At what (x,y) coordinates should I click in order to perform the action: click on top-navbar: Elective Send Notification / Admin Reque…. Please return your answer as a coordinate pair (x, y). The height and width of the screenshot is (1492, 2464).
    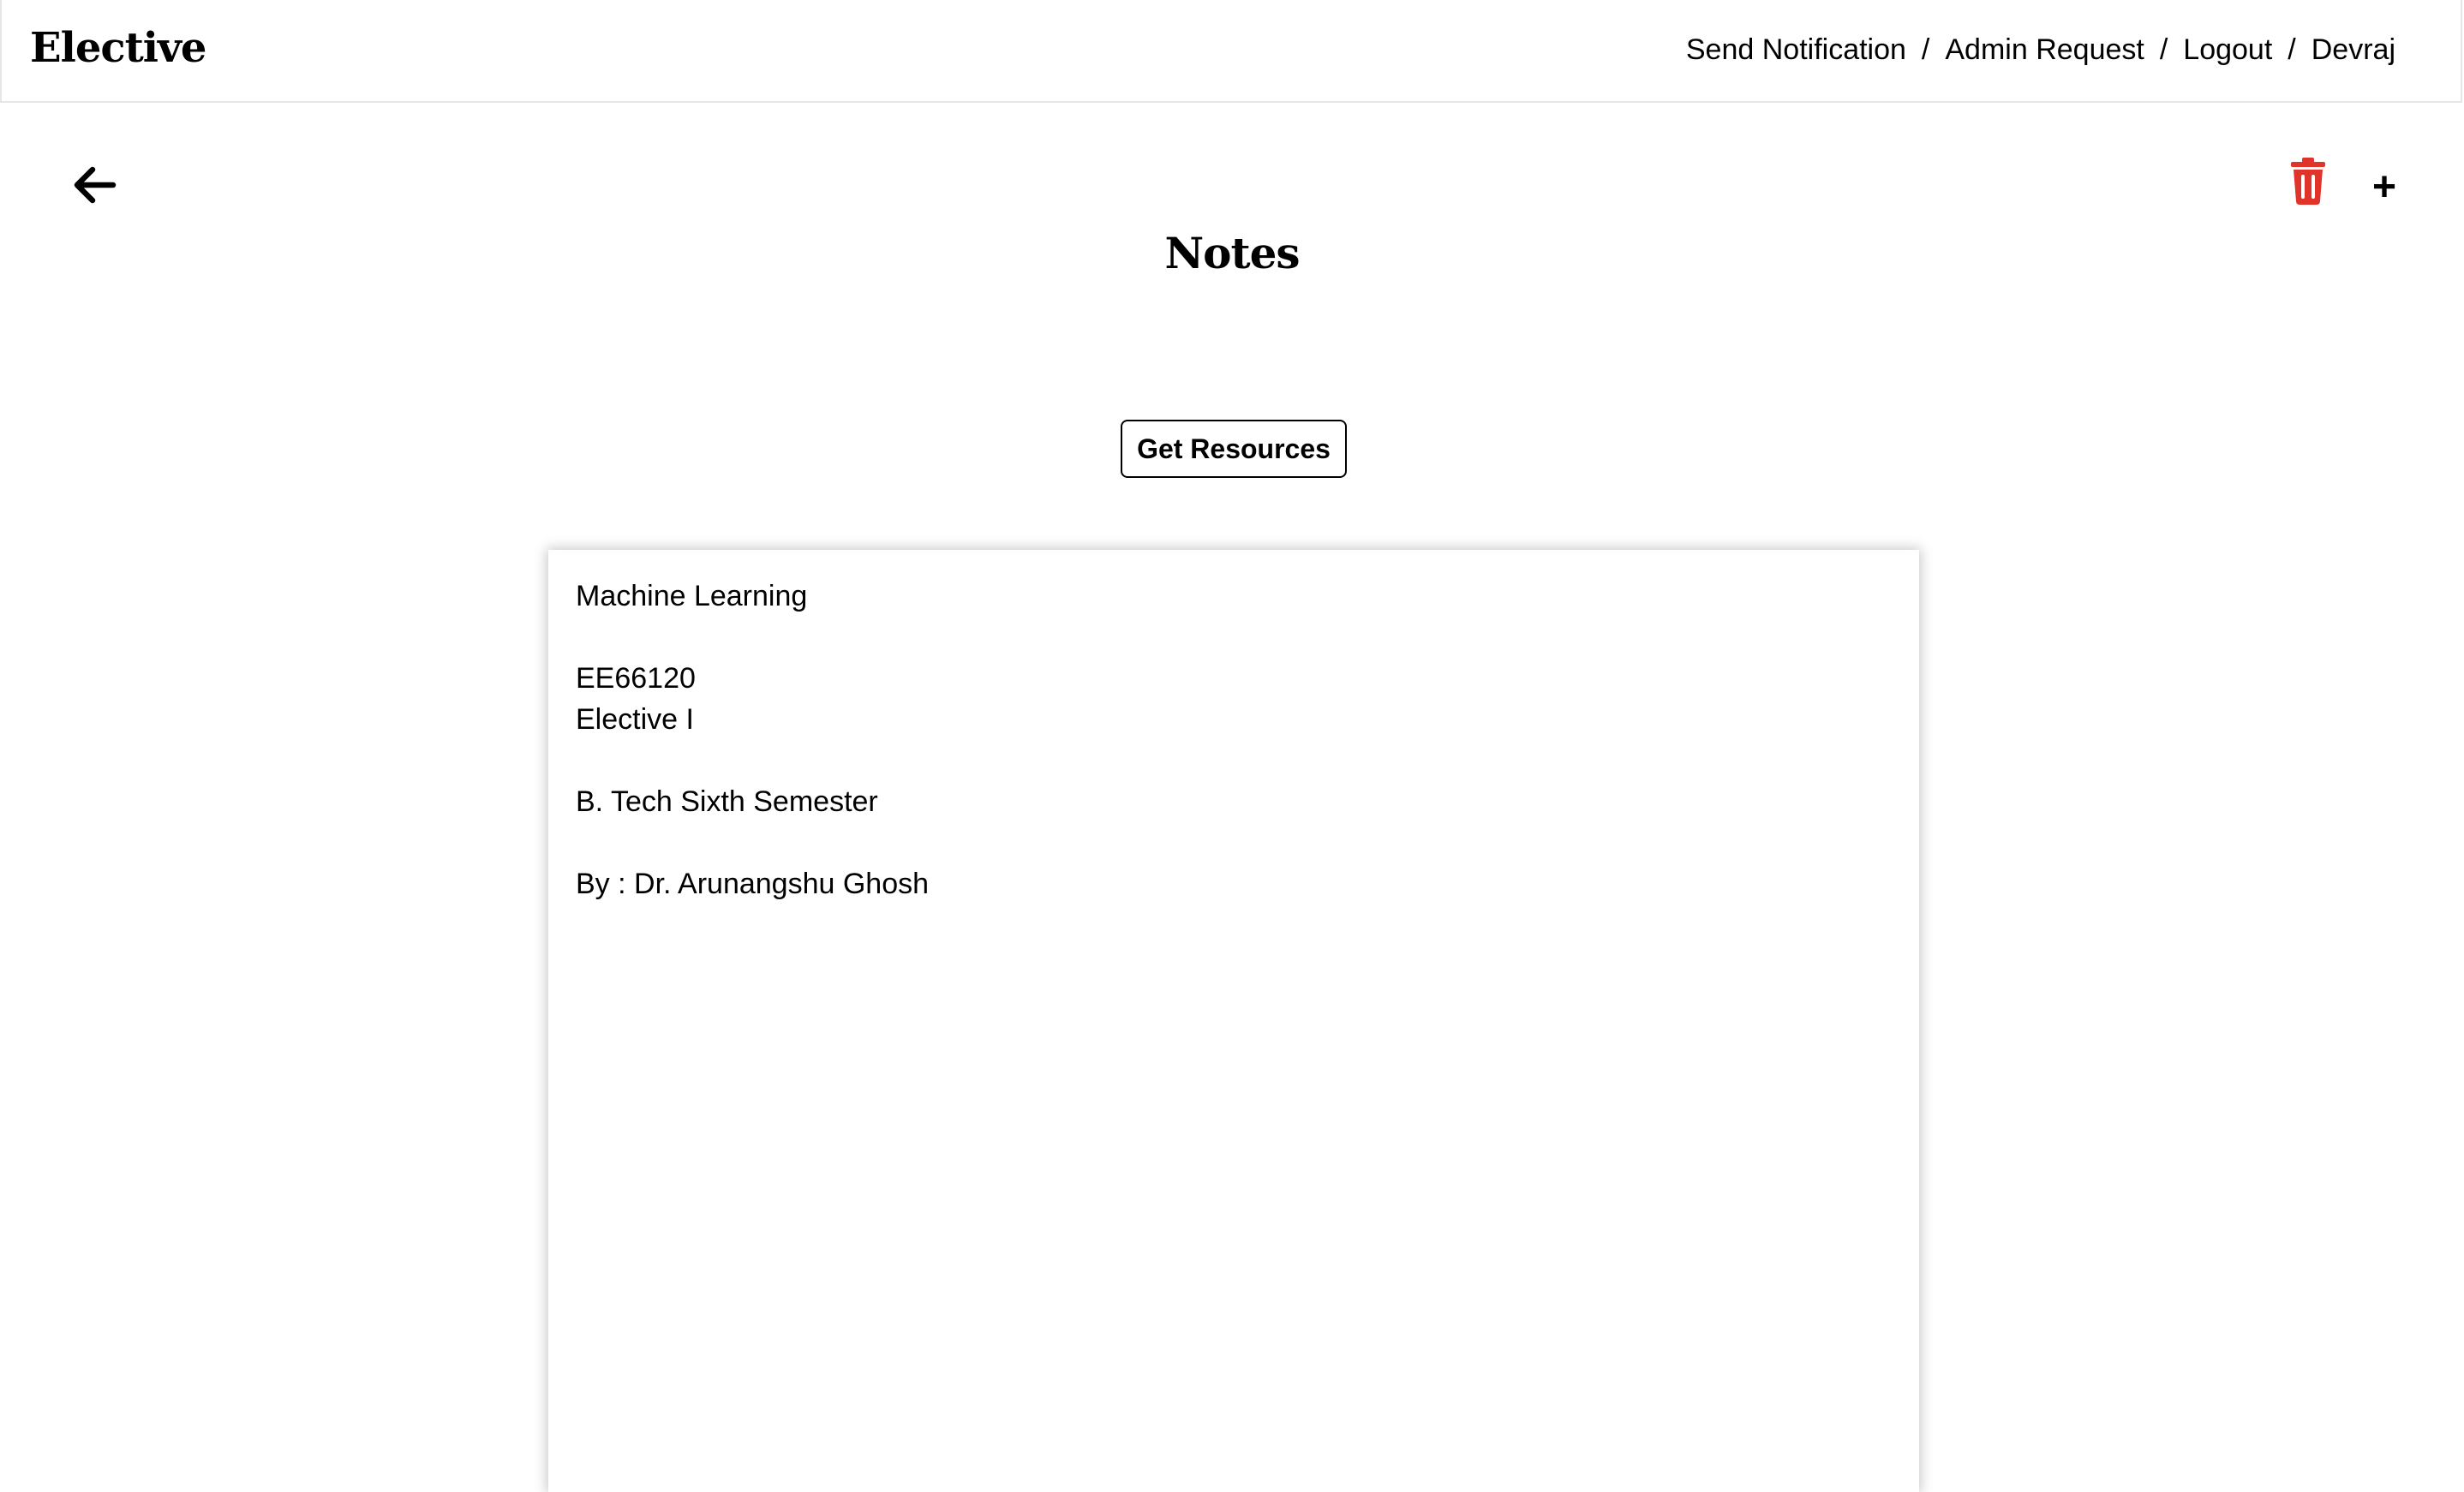
    Looking at the image, I should click on (1231, 51).